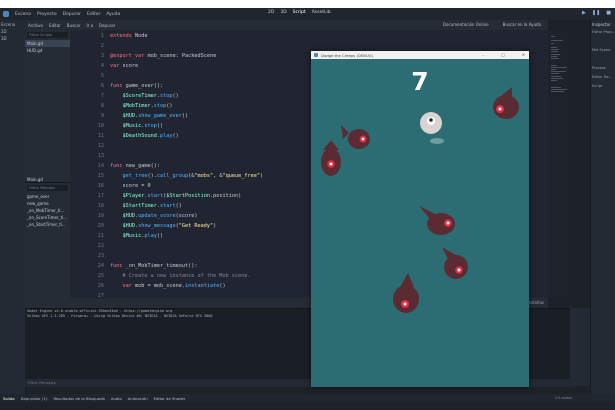  What do you see at coordinates (13, 211) in the screenshot?
I see `scene-dock: Escena 2D 3D` at bounding box center [13, 211].